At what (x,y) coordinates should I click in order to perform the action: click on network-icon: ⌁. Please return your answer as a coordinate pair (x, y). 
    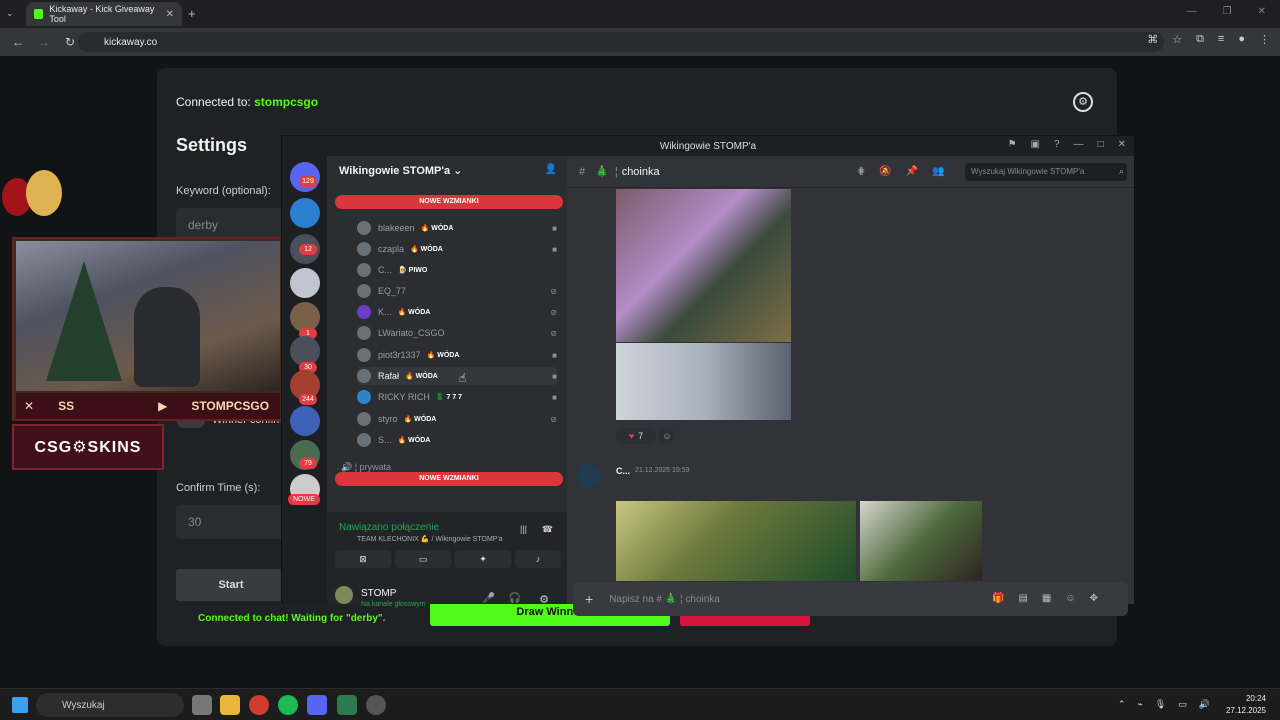
    Looking at the image, I should click on (1139, 704).